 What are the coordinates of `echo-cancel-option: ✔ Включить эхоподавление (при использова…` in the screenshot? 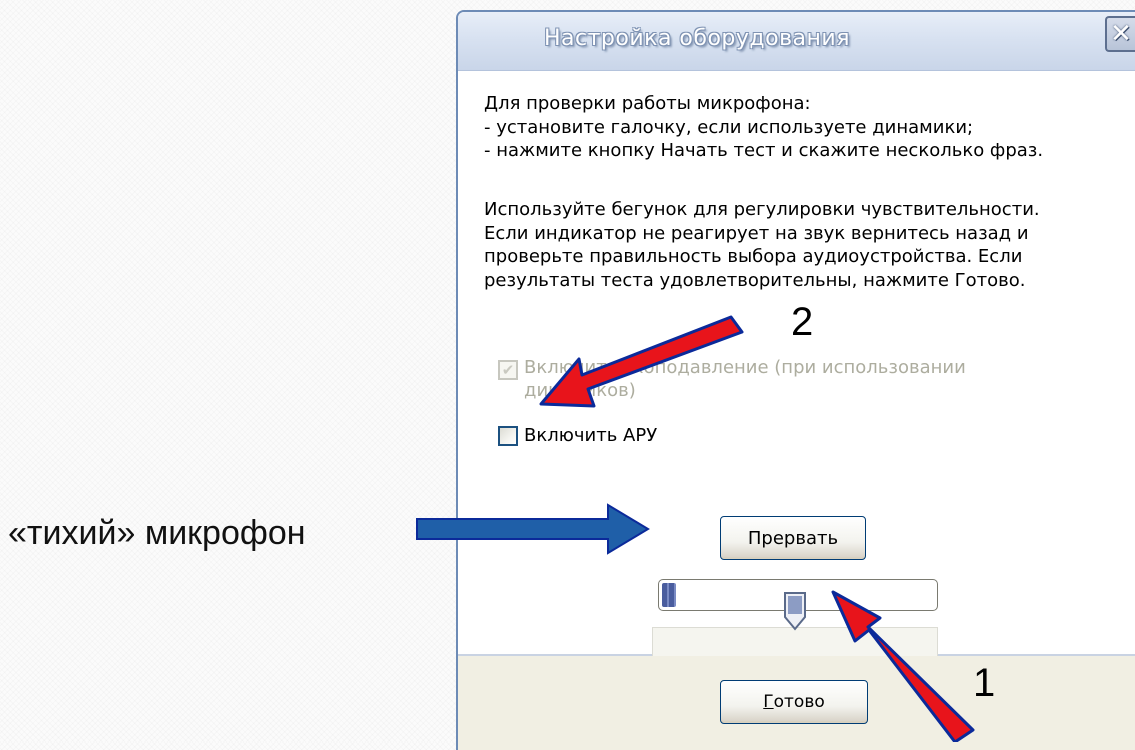 It's located at (732, 379).